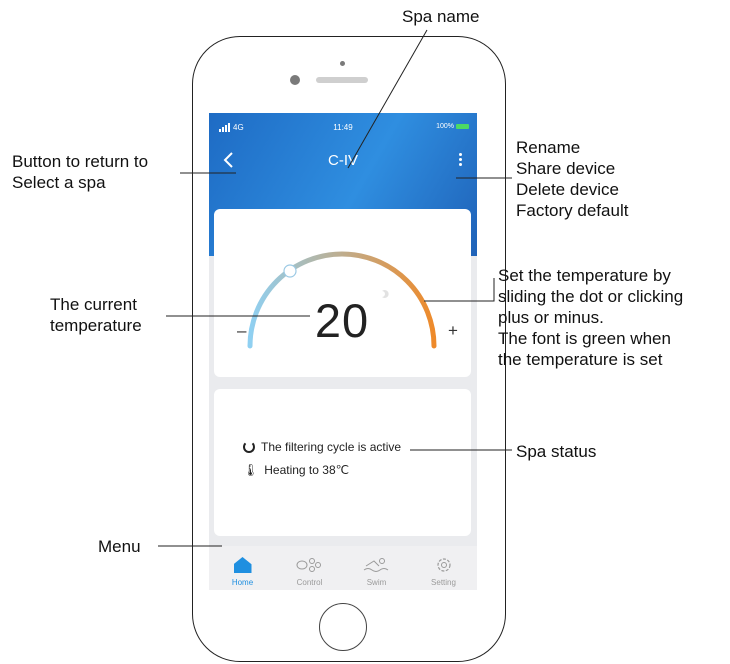 The width and height of the screenshot is (730, 664). I want to click on front-camera, so click(295, 80).